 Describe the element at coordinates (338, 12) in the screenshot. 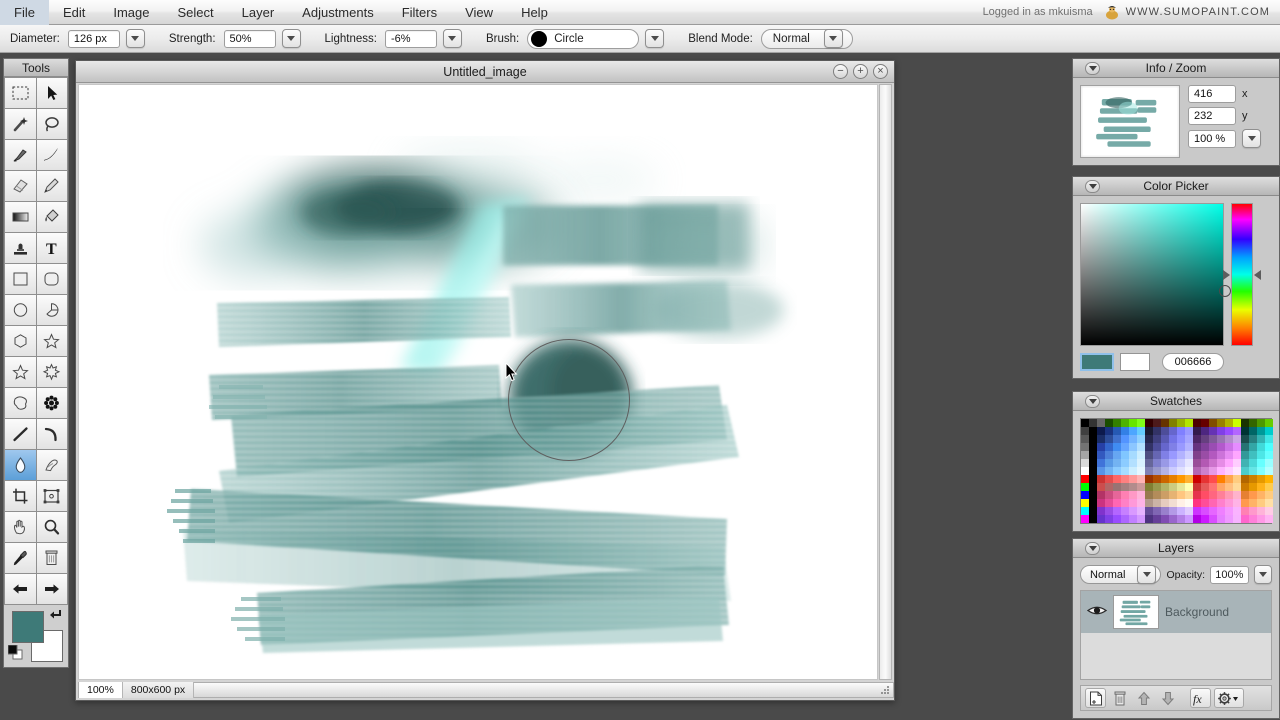

I see `menu-adjustments: Adjustments` at that location.